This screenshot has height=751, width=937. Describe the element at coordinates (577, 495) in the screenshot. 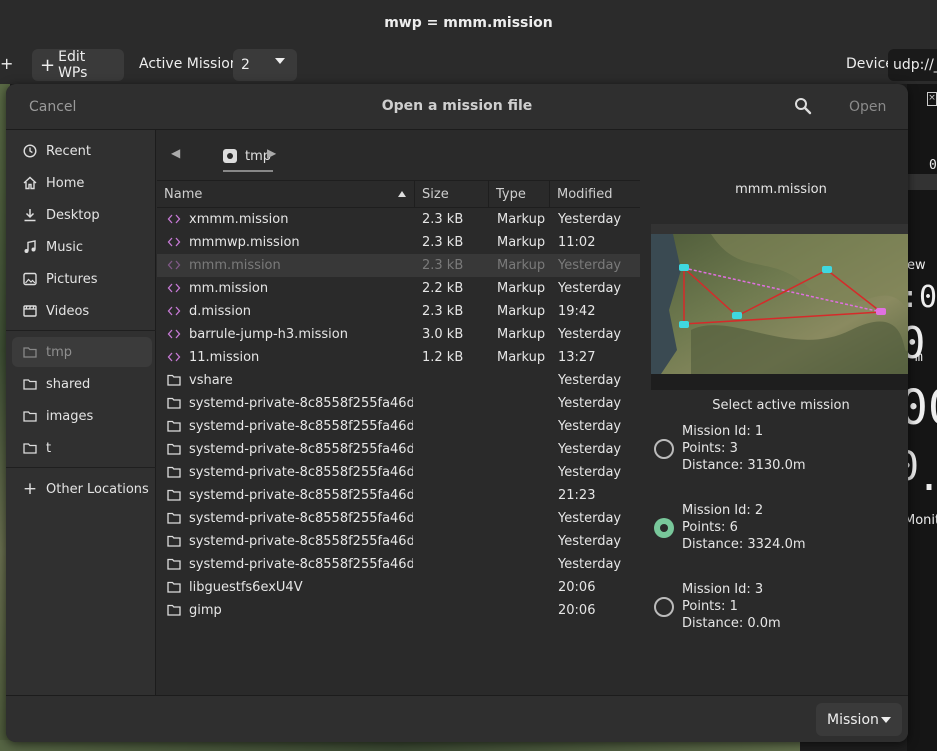

I see `file-modified: 21:23` at that location.